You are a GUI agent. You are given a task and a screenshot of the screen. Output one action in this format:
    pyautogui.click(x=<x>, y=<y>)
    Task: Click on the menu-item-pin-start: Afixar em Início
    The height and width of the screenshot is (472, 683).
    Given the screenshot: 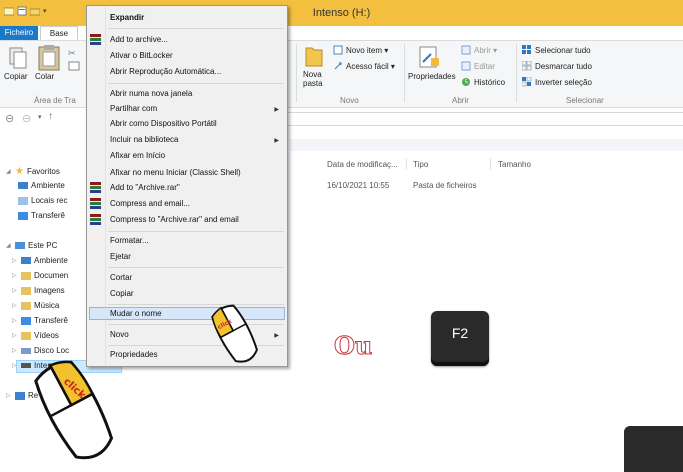 What is the action you would take?
    pyautogui.click(x=137, y=156)
    